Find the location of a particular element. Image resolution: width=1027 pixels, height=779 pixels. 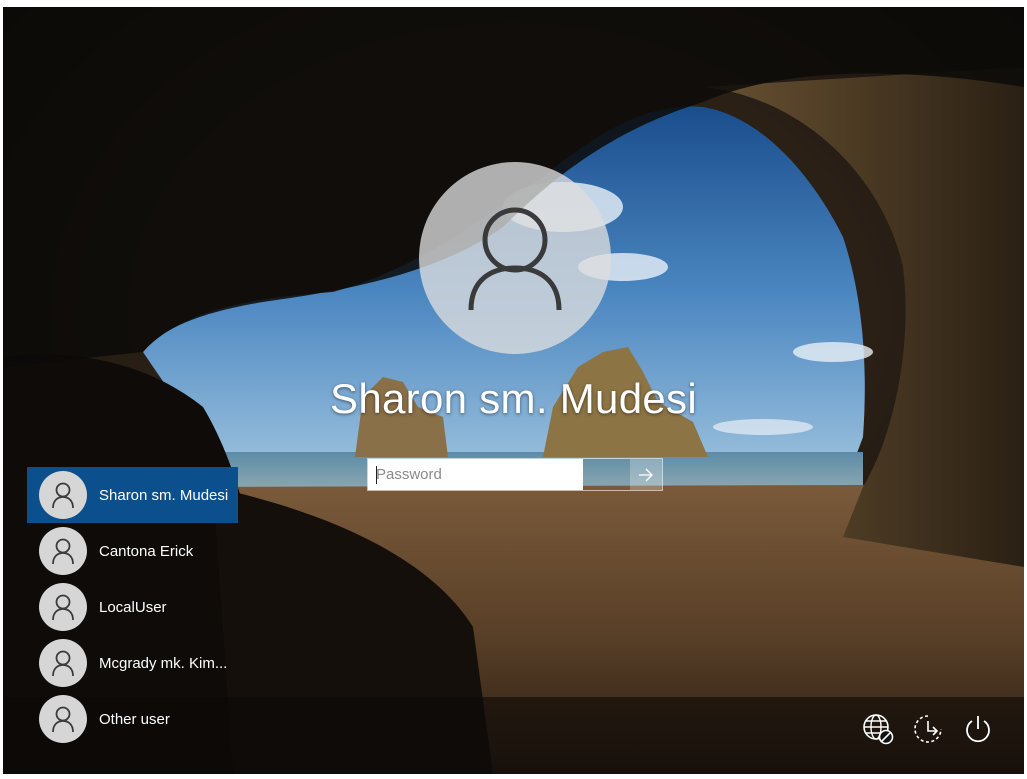

network-icon is located at coordinates (878, 729).